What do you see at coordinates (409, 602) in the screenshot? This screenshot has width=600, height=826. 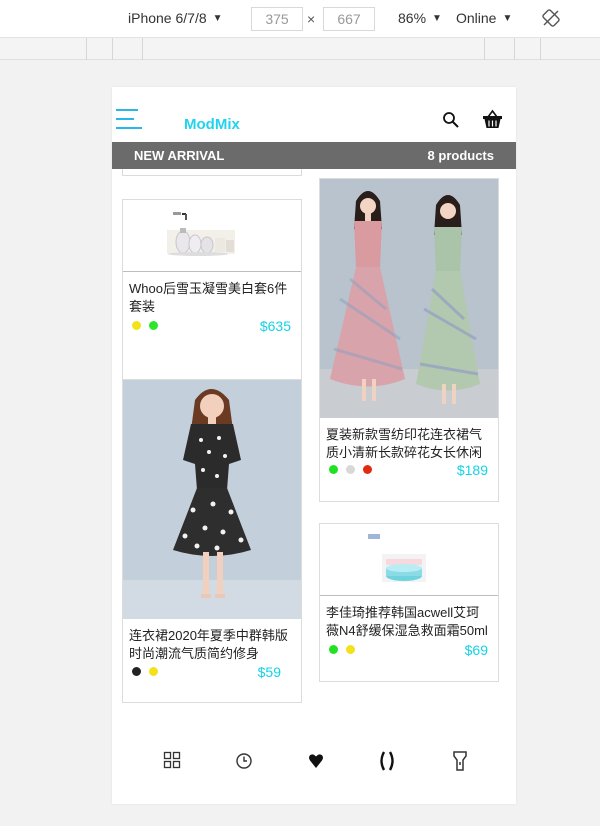 I see `product-card: 李佳琦推荐韩国acwell艾珂薇N4舒缓保湿急救面霜50ml $69` at bounding box center [409, 602].